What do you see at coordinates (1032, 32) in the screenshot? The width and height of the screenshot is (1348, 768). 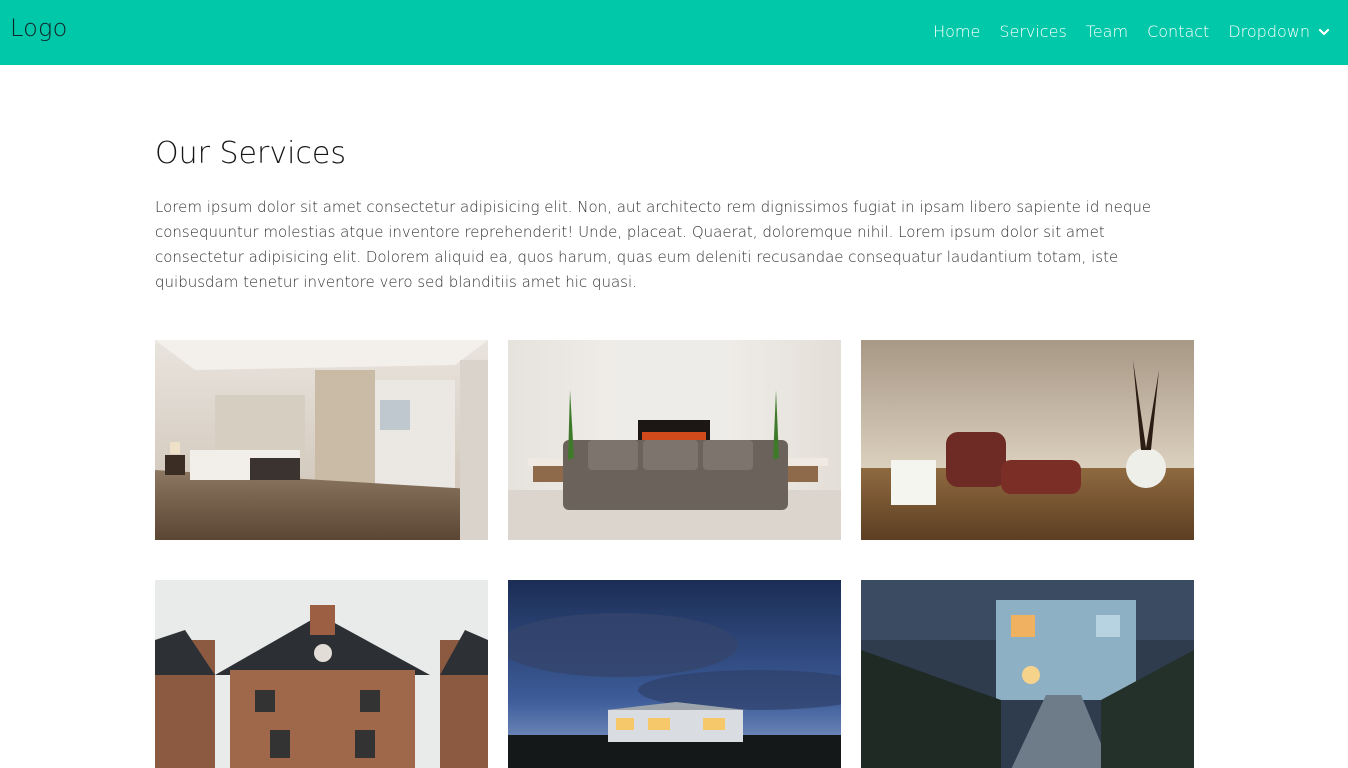 I see `nav-link-services: Services` at bounding box center [1032, 32].